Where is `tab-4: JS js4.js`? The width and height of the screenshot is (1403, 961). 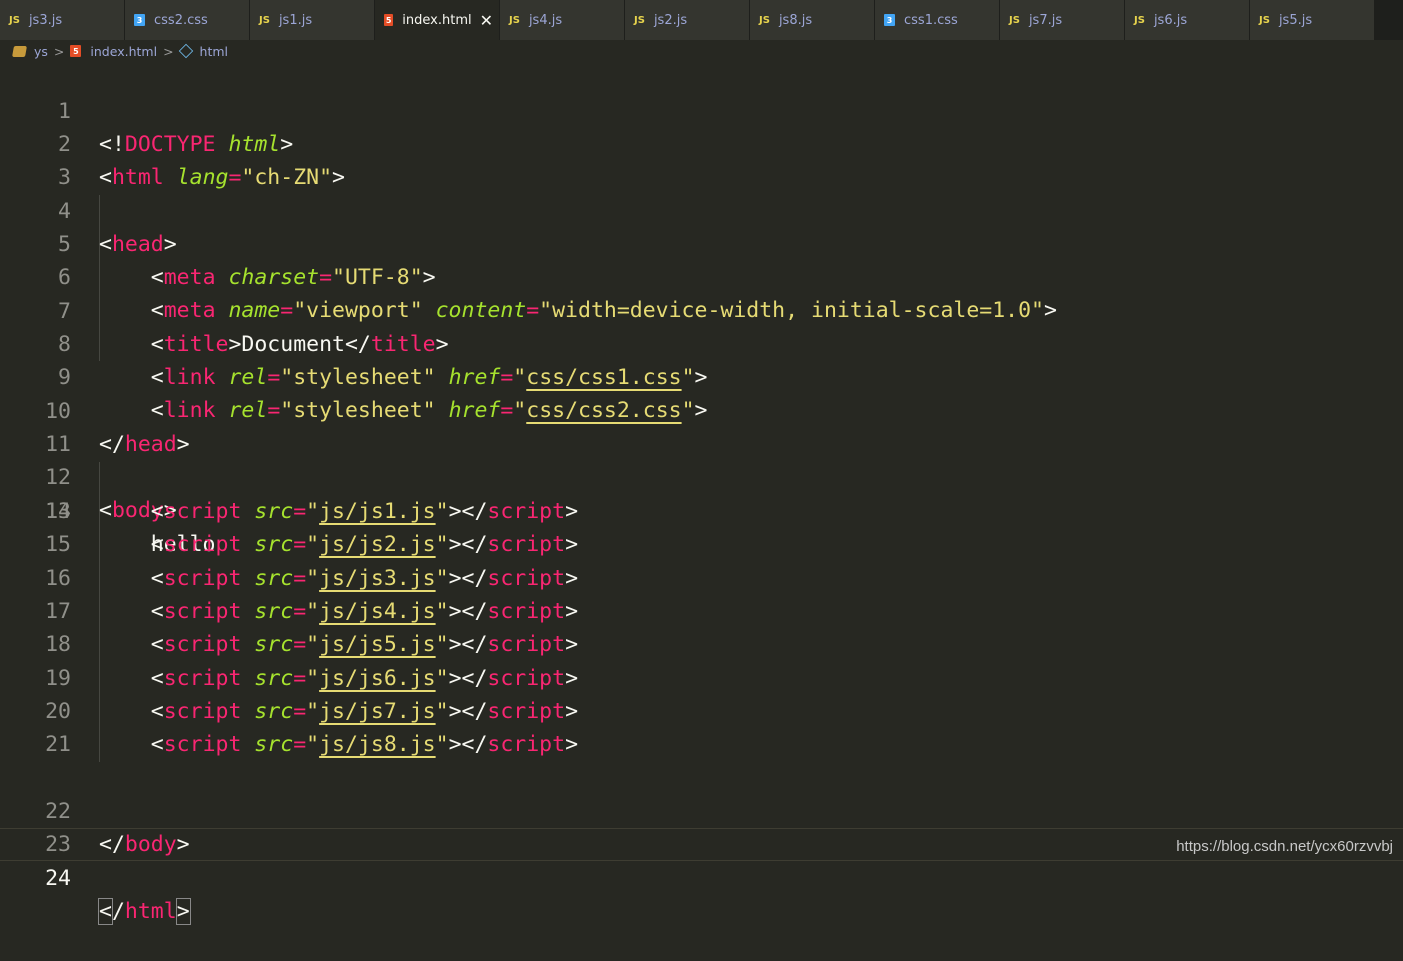 tab-4: JS js4.js is located at coordinates (562, 20).